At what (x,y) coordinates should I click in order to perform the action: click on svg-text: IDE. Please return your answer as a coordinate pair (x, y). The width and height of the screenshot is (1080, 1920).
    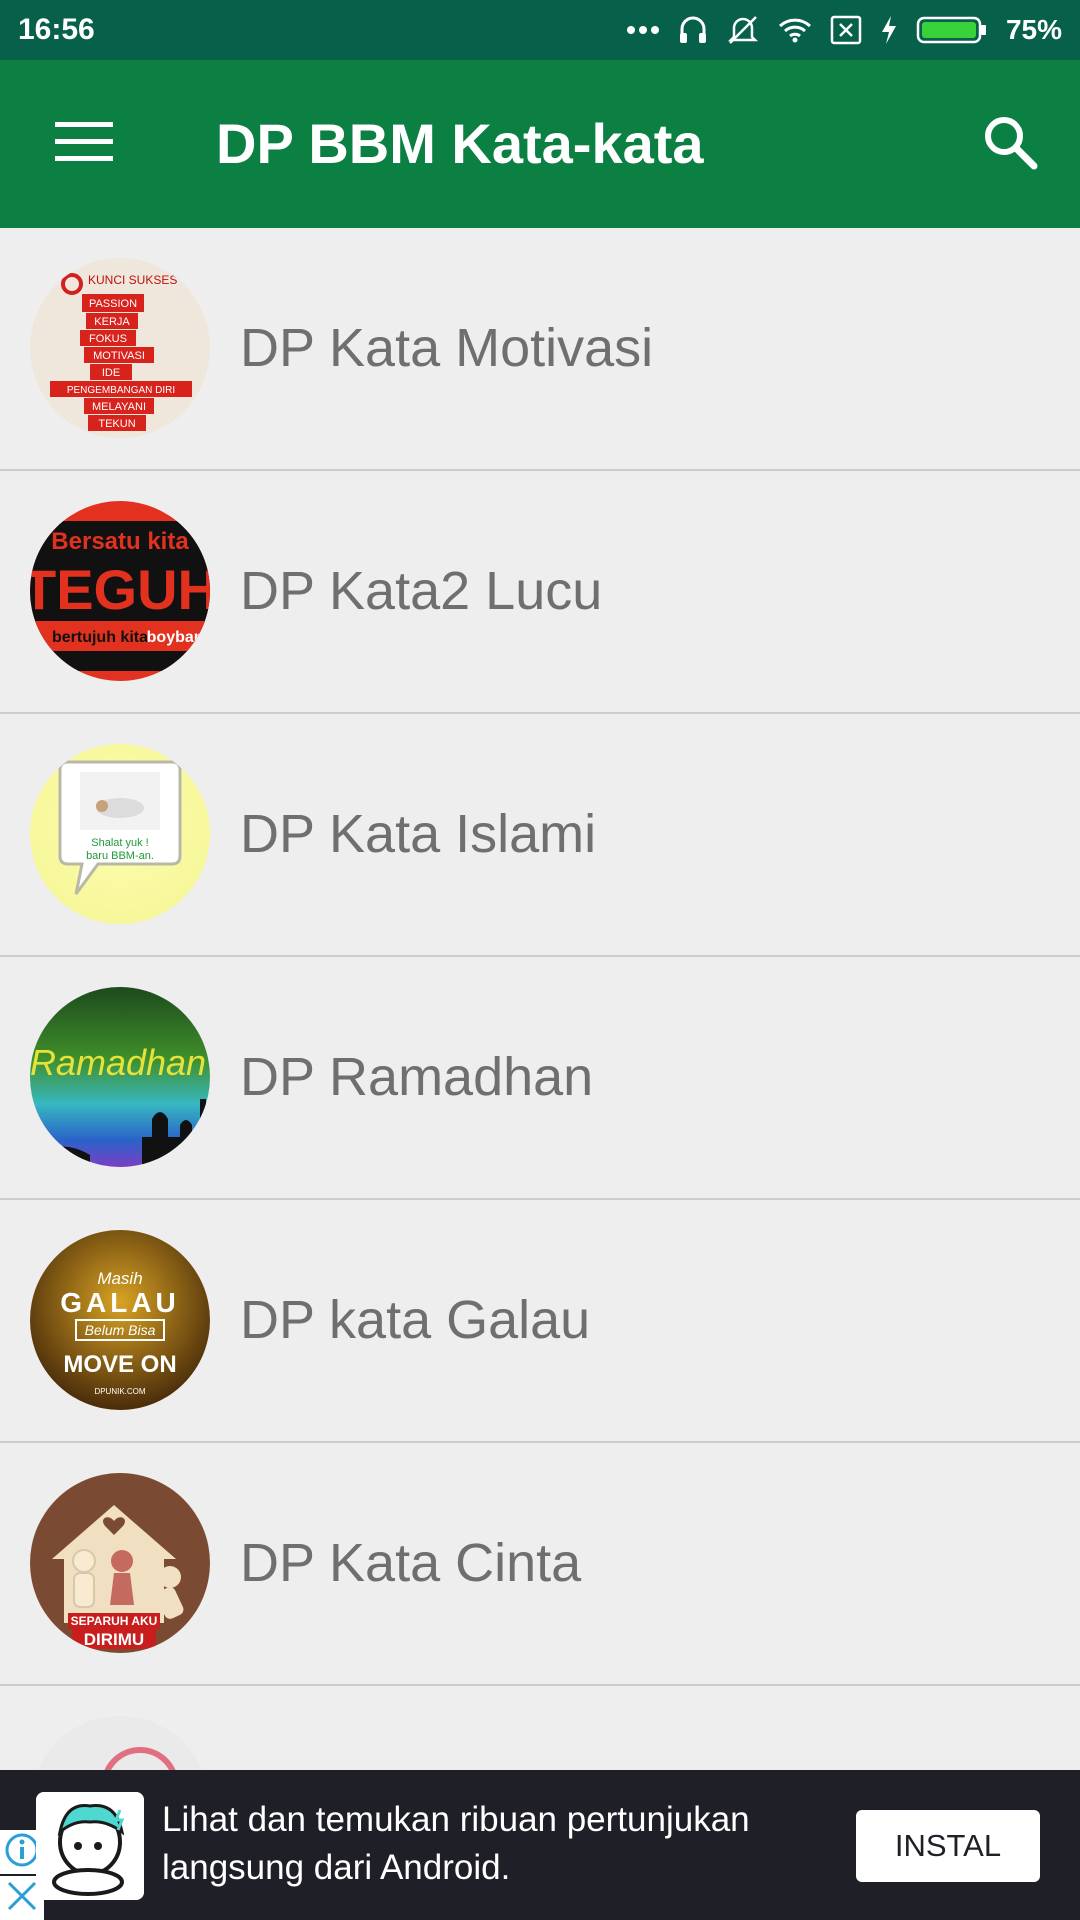
    Looking at the image, I should click on (111, 373).